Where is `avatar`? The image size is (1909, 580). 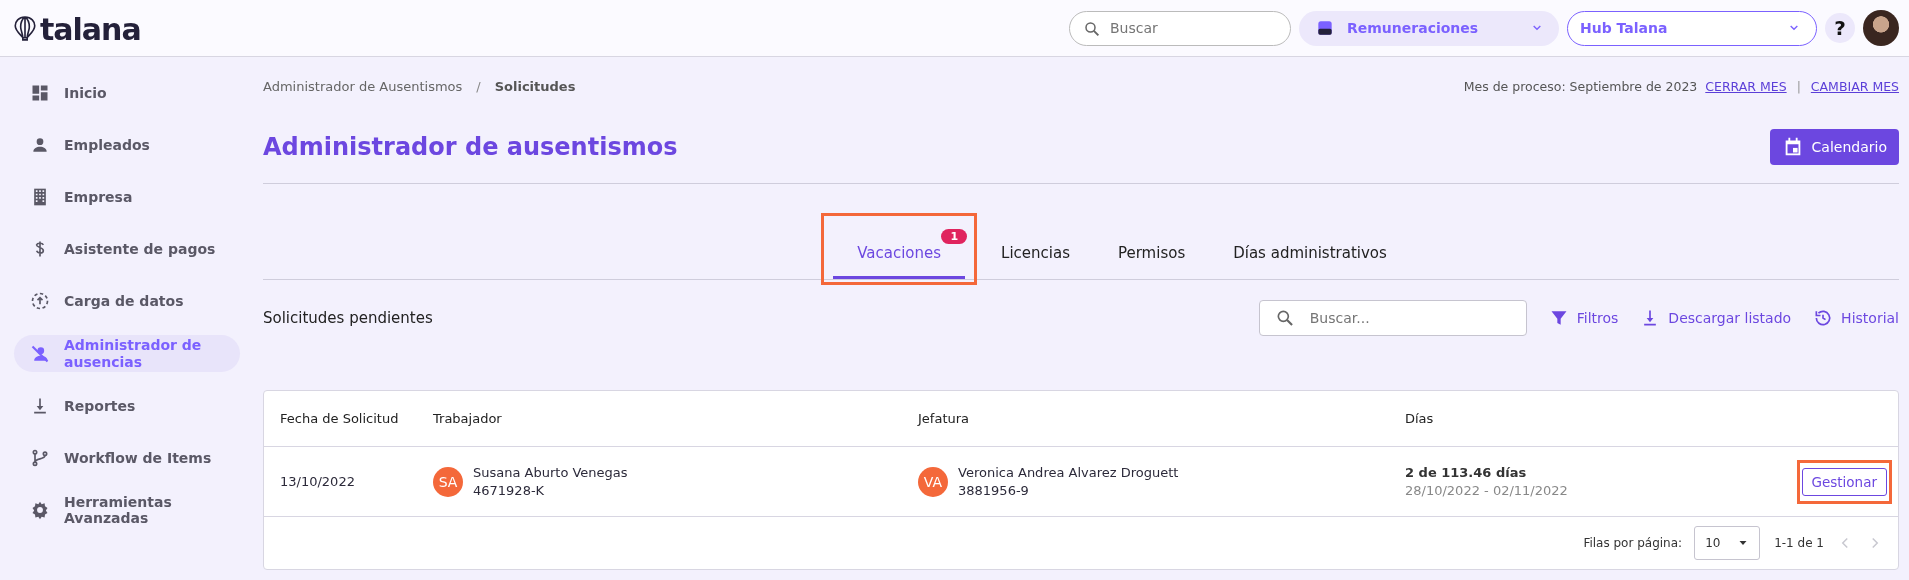 avatar is located at coordinates (1881, 28).